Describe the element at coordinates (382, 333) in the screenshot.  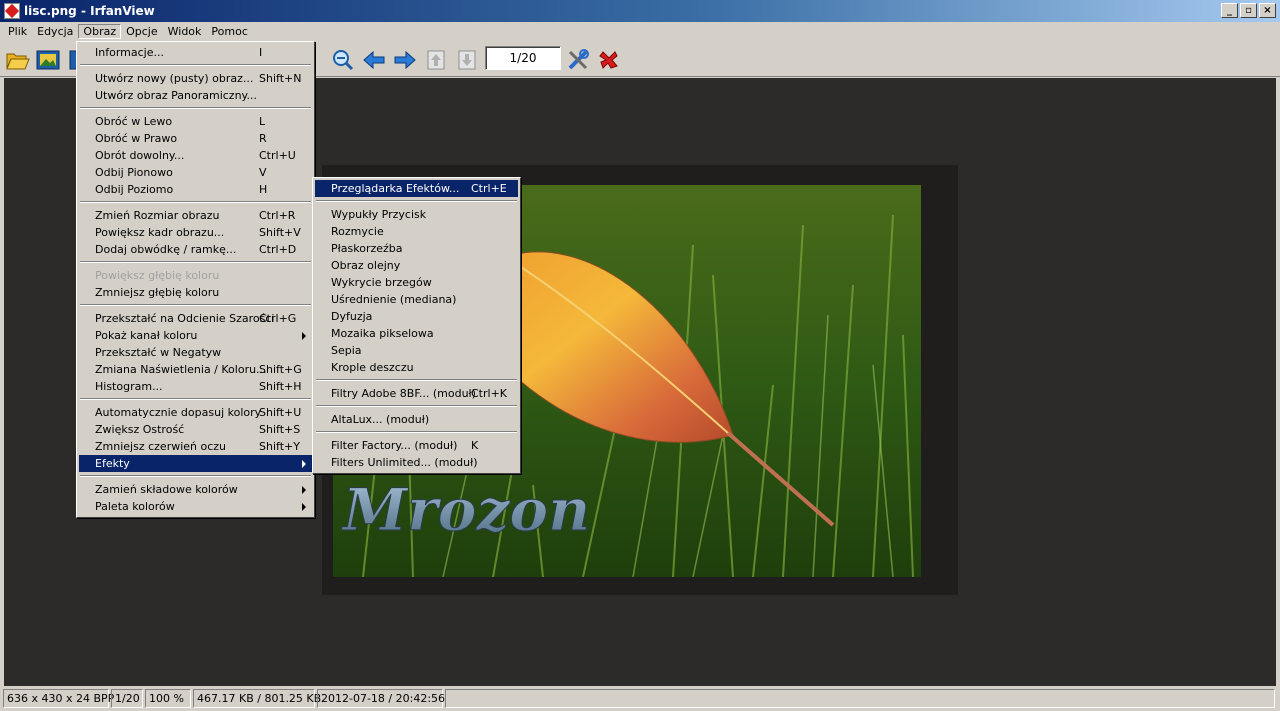
I see `menu-item-label: Mozaika pikselowa` at that location.